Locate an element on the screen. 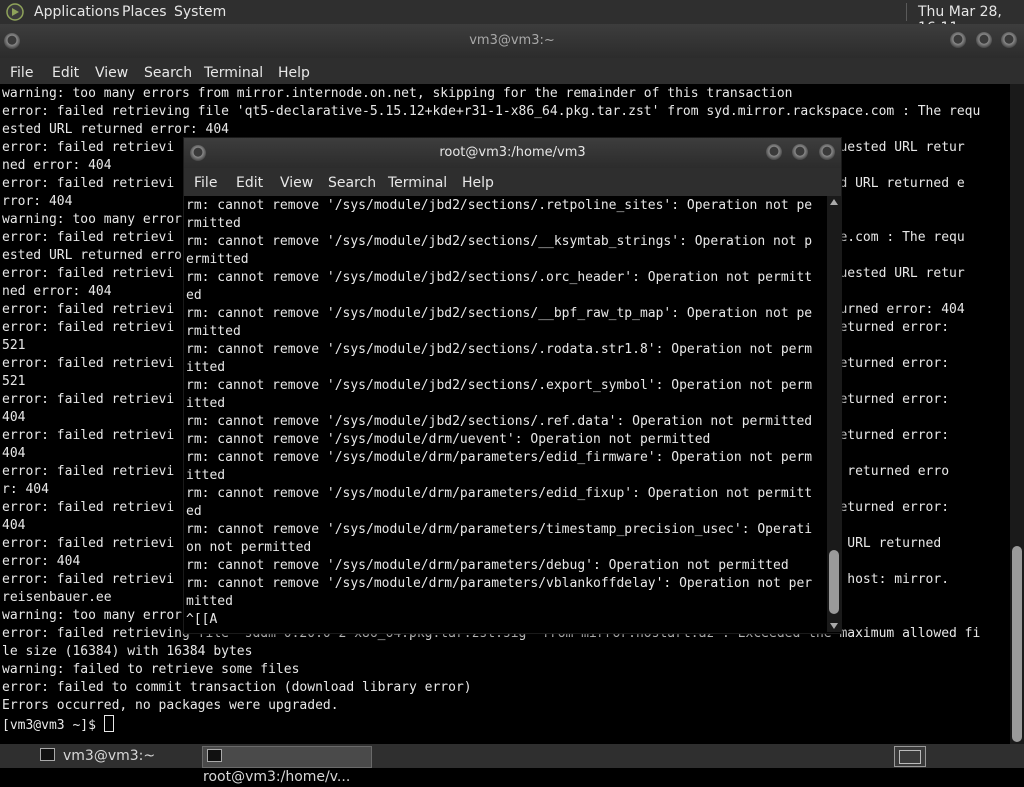 The width and height of the screenshot is (1024, 787). gnome-foot-logo-icon is located at coordinates (15, 12).